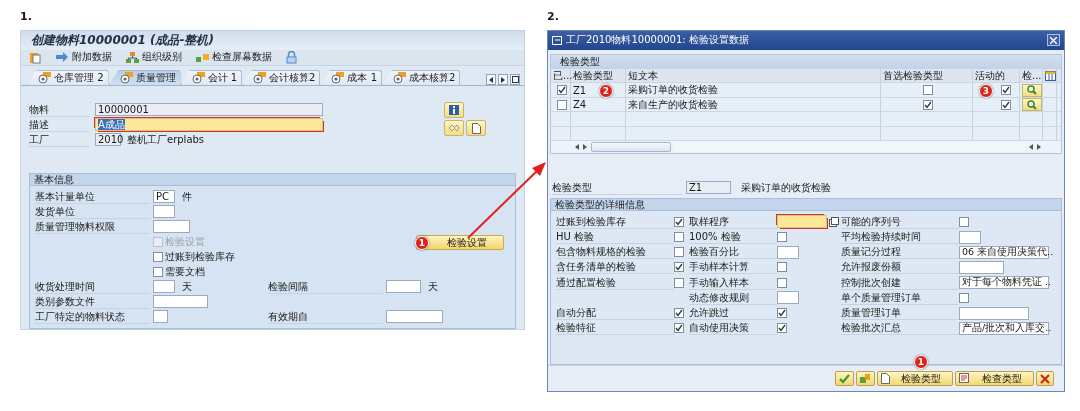  What do you see at coordinates (234, 57) in the screenshot?
I see `toolbar-button: 检查屏幕数据` at bounding box center [234, 57].